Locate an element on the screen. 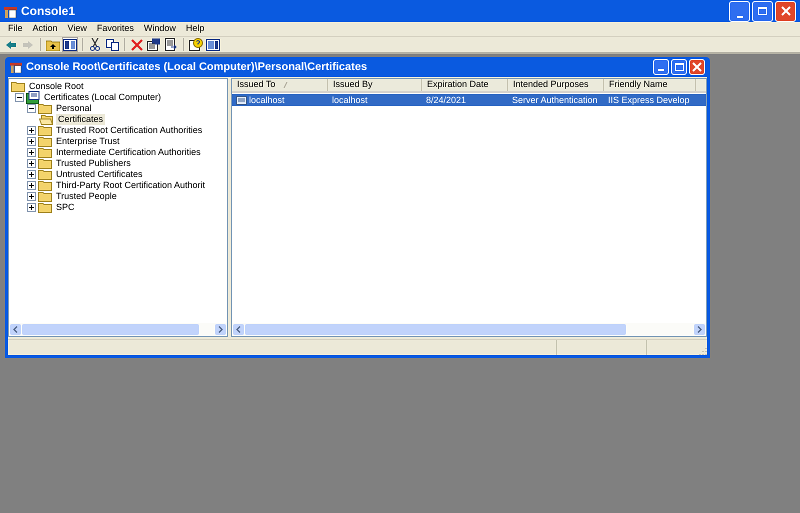 This screenshot has width=800, height=513. export-list-icon is located at coordinates (171, 44).